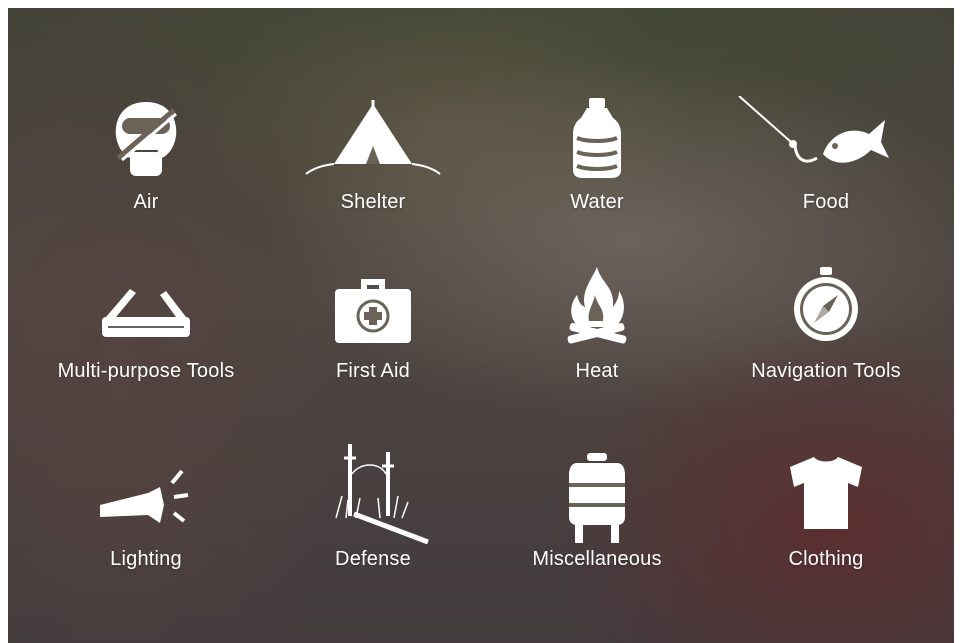 The height and width of the screenshot is (643, 961). Describe the element at coordinates (826, 559) in the screenshot. I see `category-label: Clothing` at that location.